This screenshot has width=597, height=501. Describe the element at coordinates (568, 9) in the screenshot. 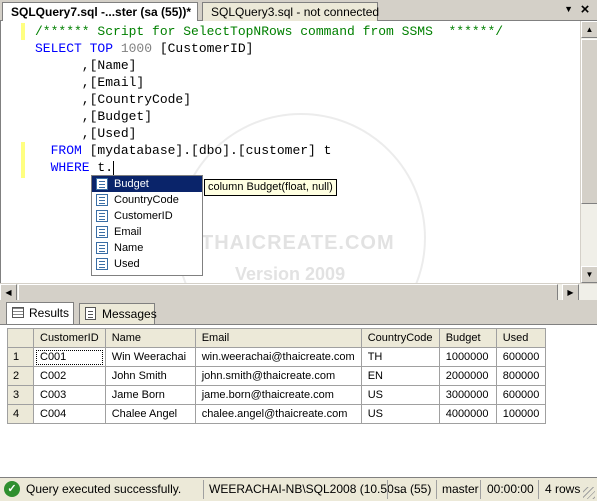

I see `tab-list-arrow-icon: ▼` at that location.